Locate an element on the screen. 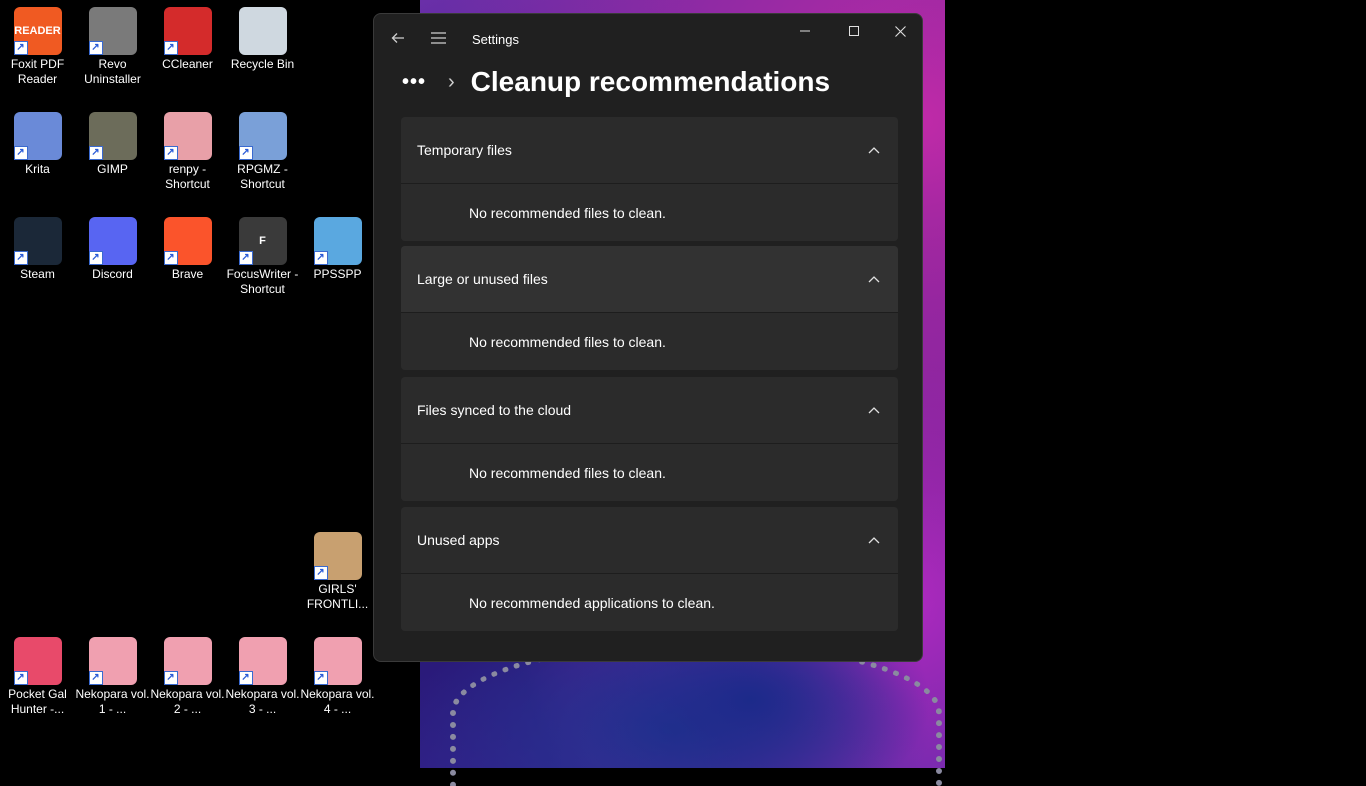 This screenshot has width=1366, height=786. desktop-icon-label: Krita is located at coordinates (37, 169).